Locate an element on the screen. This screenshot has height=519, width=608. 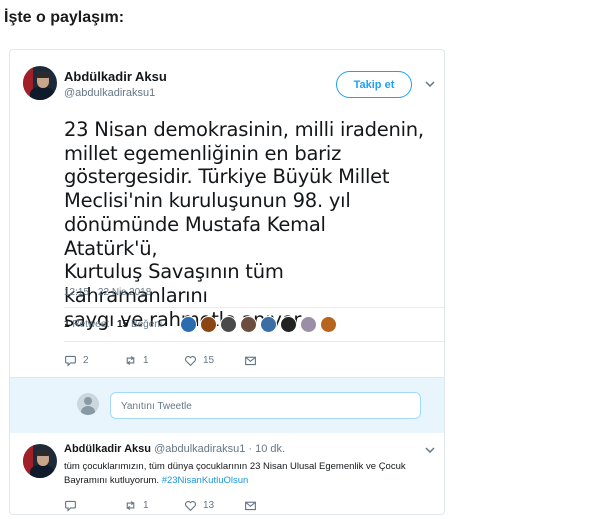
reply-count: 2 is located at coordinates (86, 360).